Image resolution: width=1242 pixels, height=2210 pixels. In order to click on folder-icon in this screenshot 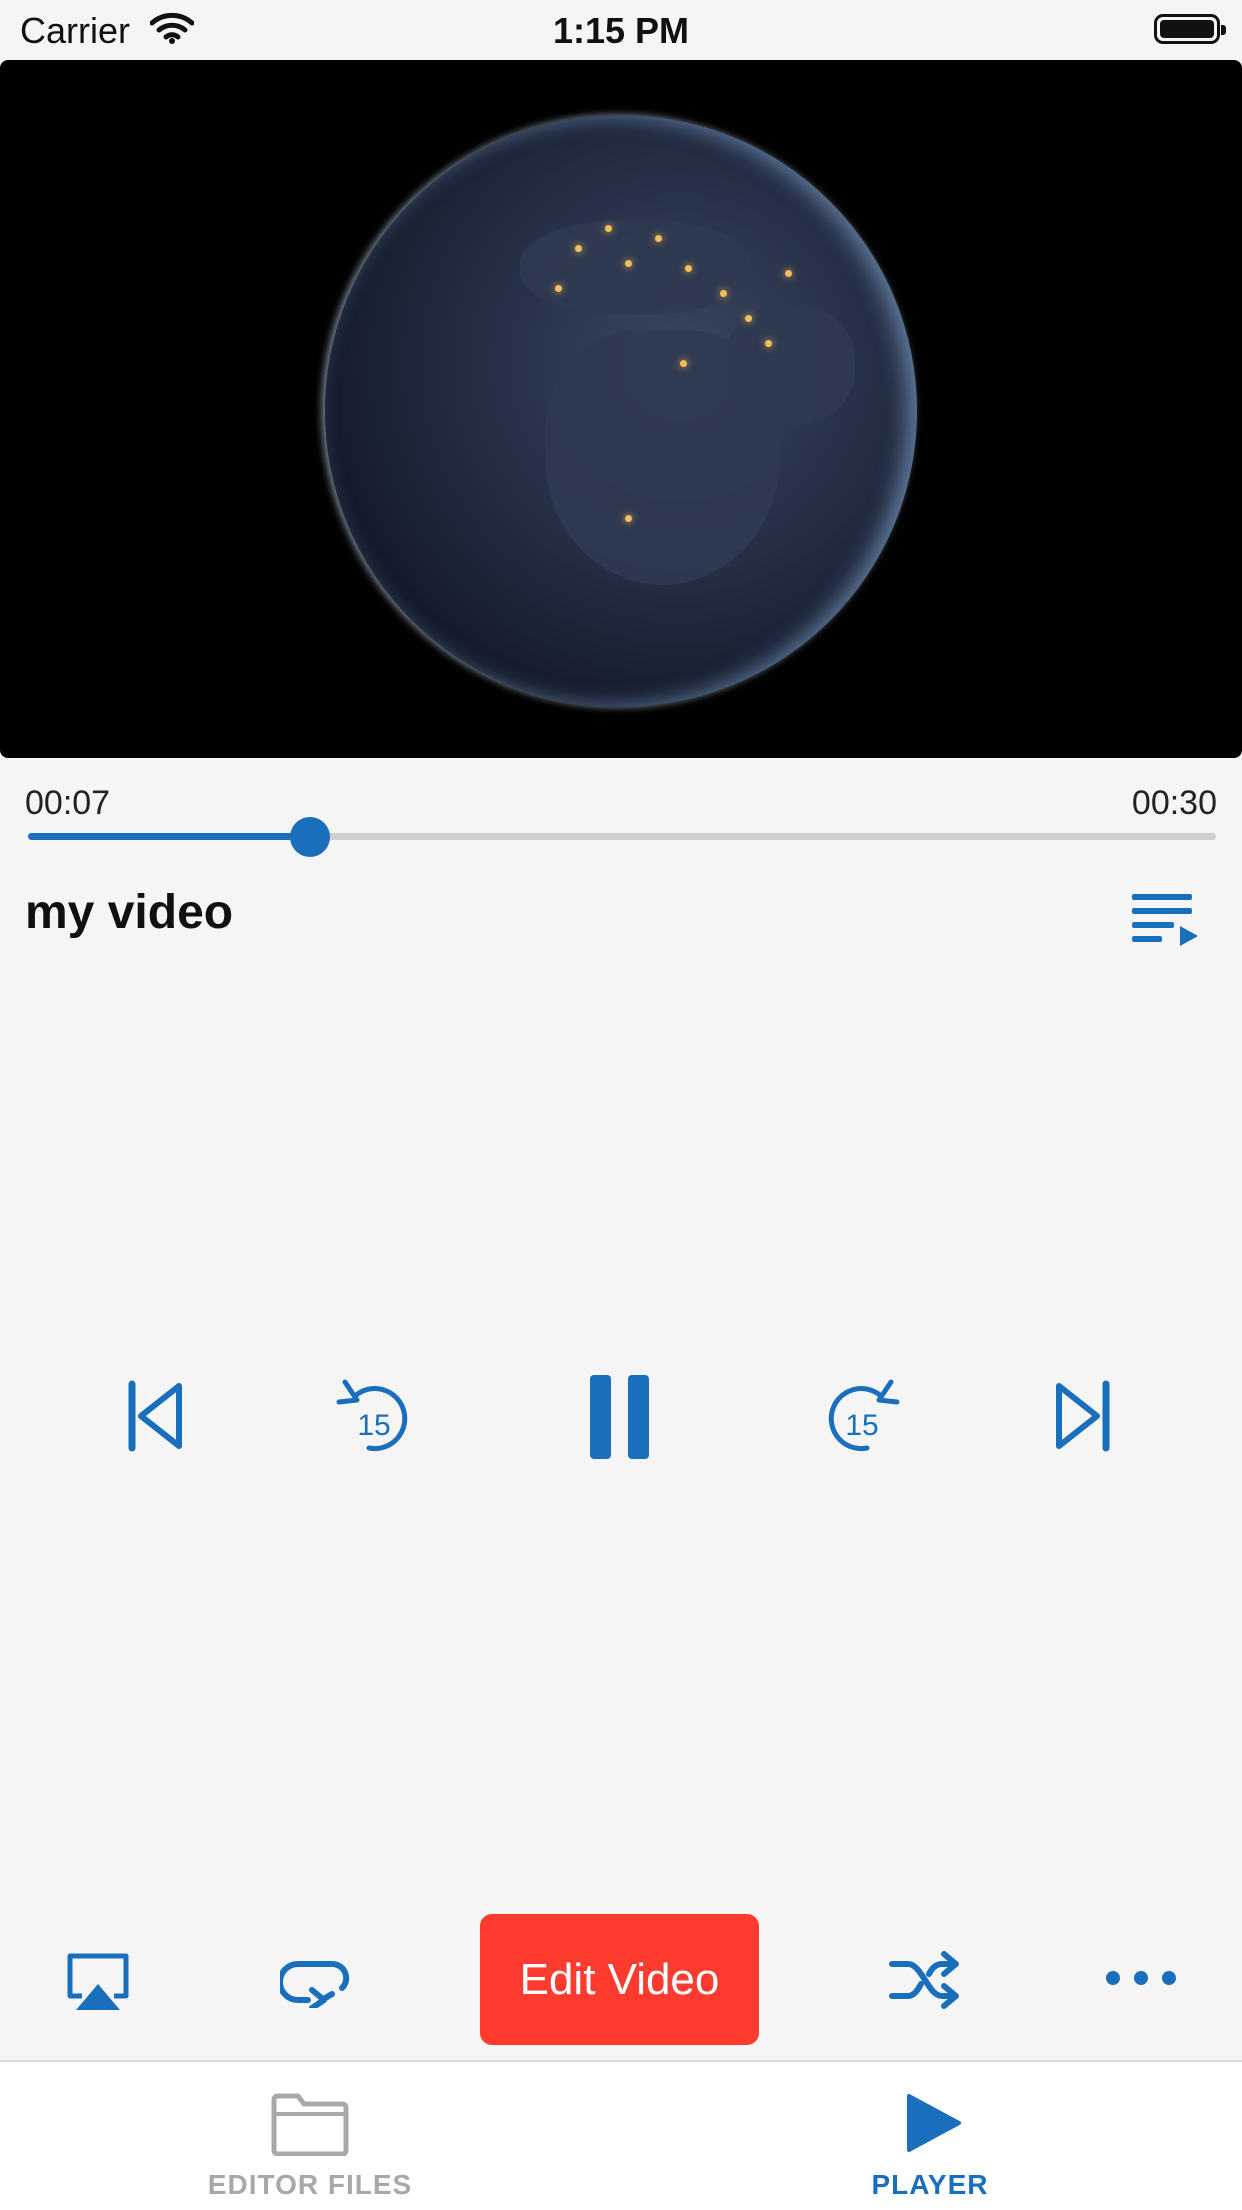, I will do `click(310, 2126)`.